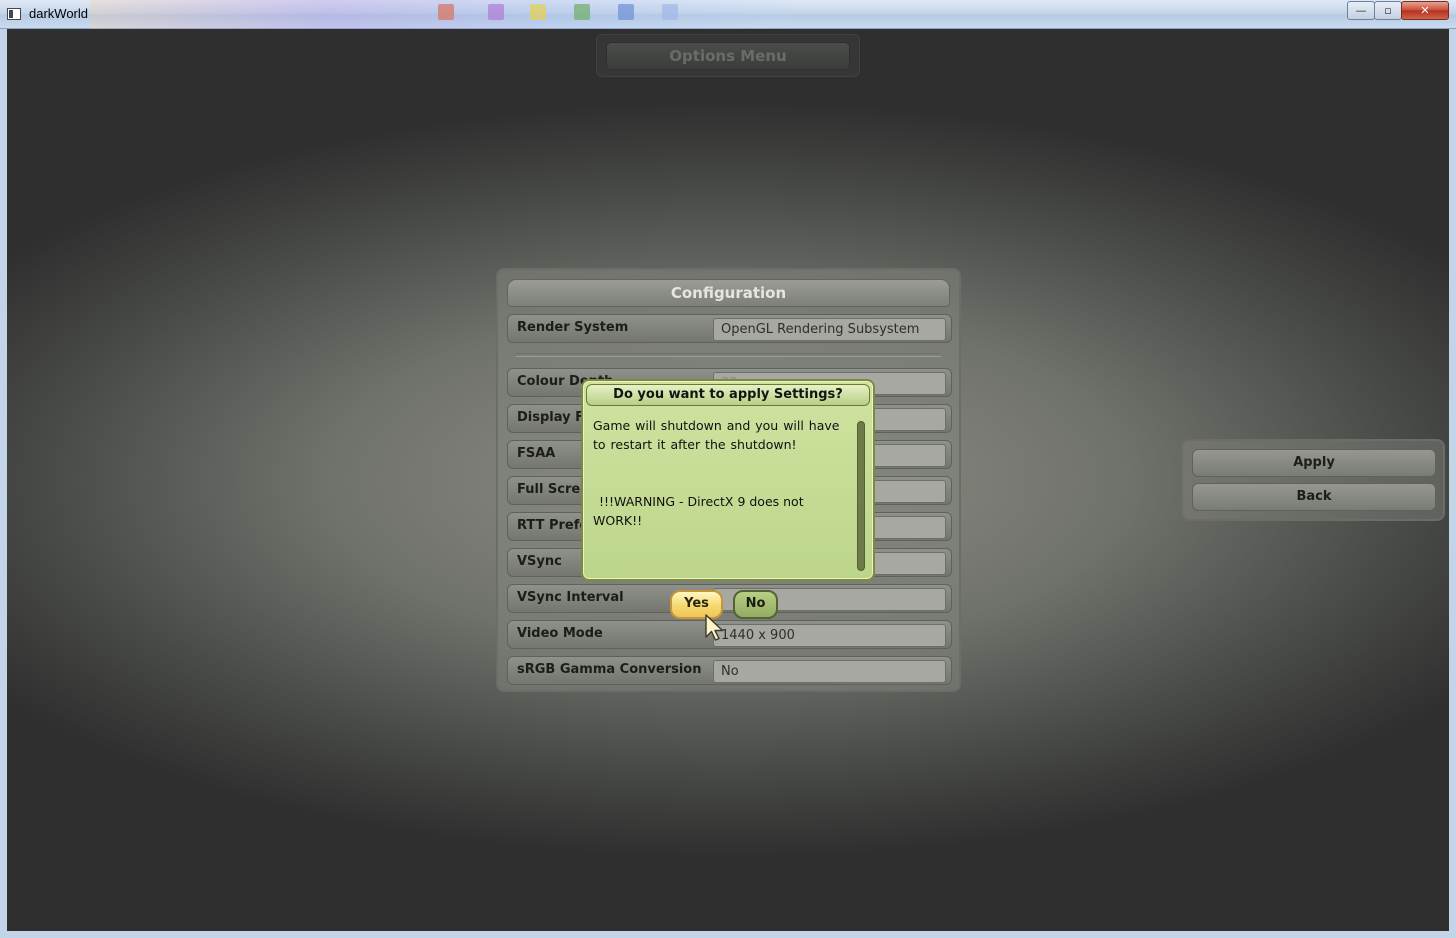 Image resolution: width=1456 pixels, height=938 pixels. Describe the element at coordinates (698, 511) in the screenshot. I see `dialog-warning: !!!WARNING - DirectX 9 does not WORK!!` at that location.